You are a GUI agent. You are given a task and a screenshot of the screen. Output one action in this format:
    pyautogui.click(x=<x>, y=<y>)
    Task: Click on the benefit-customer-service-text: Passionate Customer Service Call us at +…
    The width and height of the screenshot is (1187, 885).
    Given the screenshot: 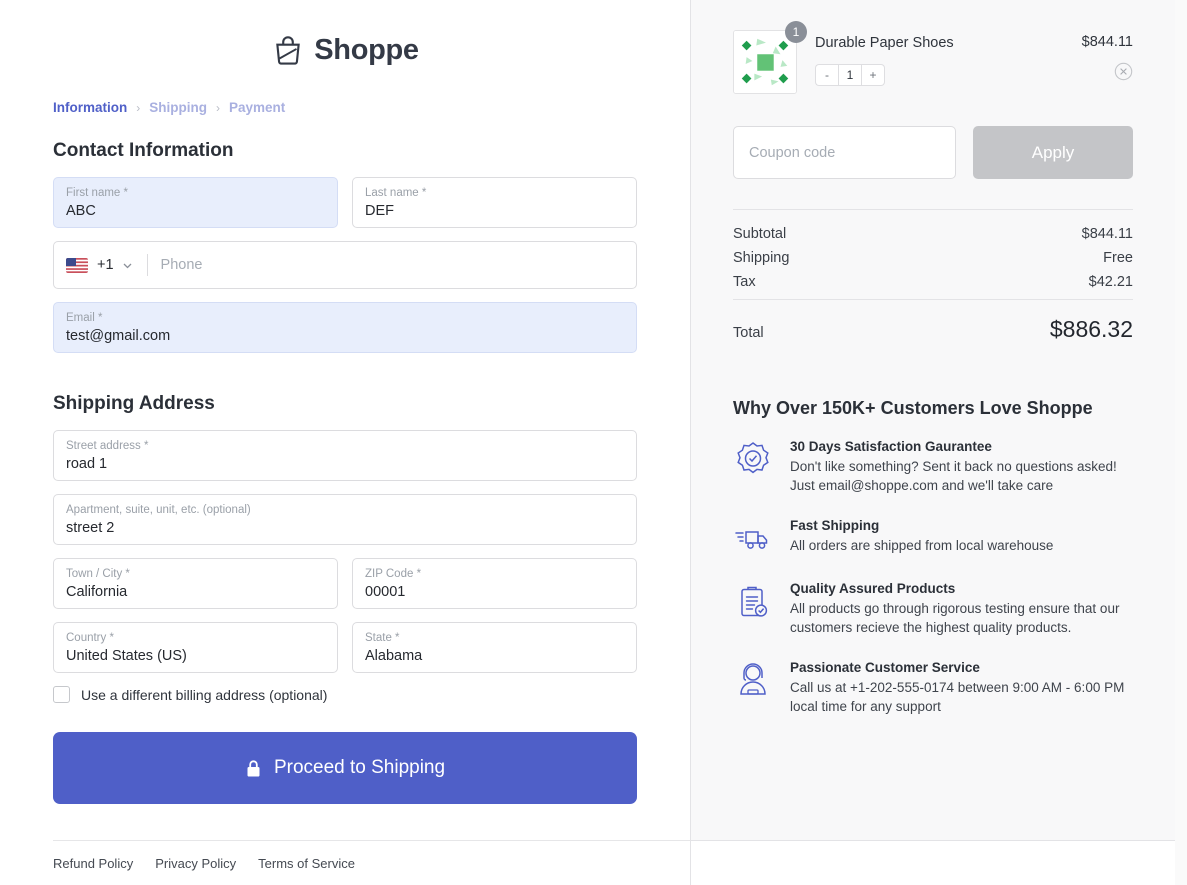 What is the action you would take?
    pyautogui.click(x=957, y=688)
    